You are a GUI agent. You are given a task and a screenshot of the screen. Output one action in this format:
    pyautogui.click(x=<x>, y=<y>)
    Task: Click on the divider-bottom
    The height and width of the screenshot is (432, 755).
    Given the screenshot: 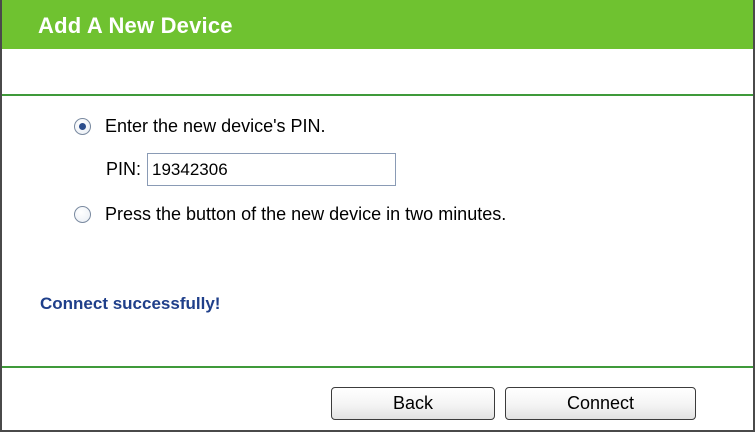 What is the action you would take?
    pyautogui.click(x=377, y=367)
    